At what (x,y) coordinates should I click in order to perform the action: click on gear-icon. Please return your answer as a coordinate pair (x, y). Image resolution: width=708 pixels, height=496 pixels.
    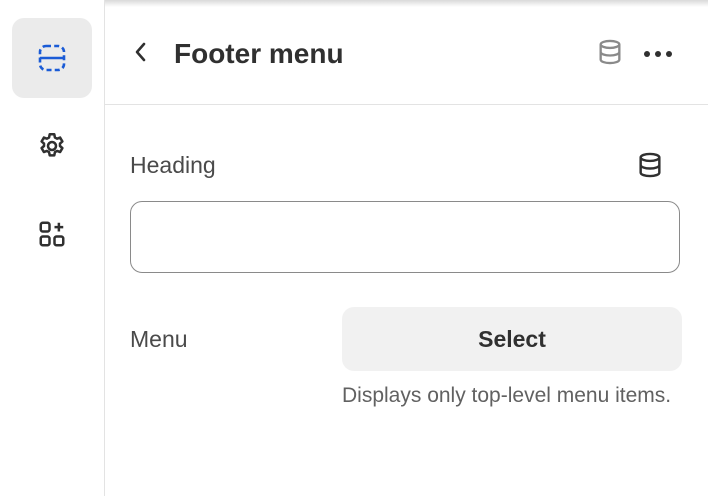
    Looking at the image, I should click on (52, 146).